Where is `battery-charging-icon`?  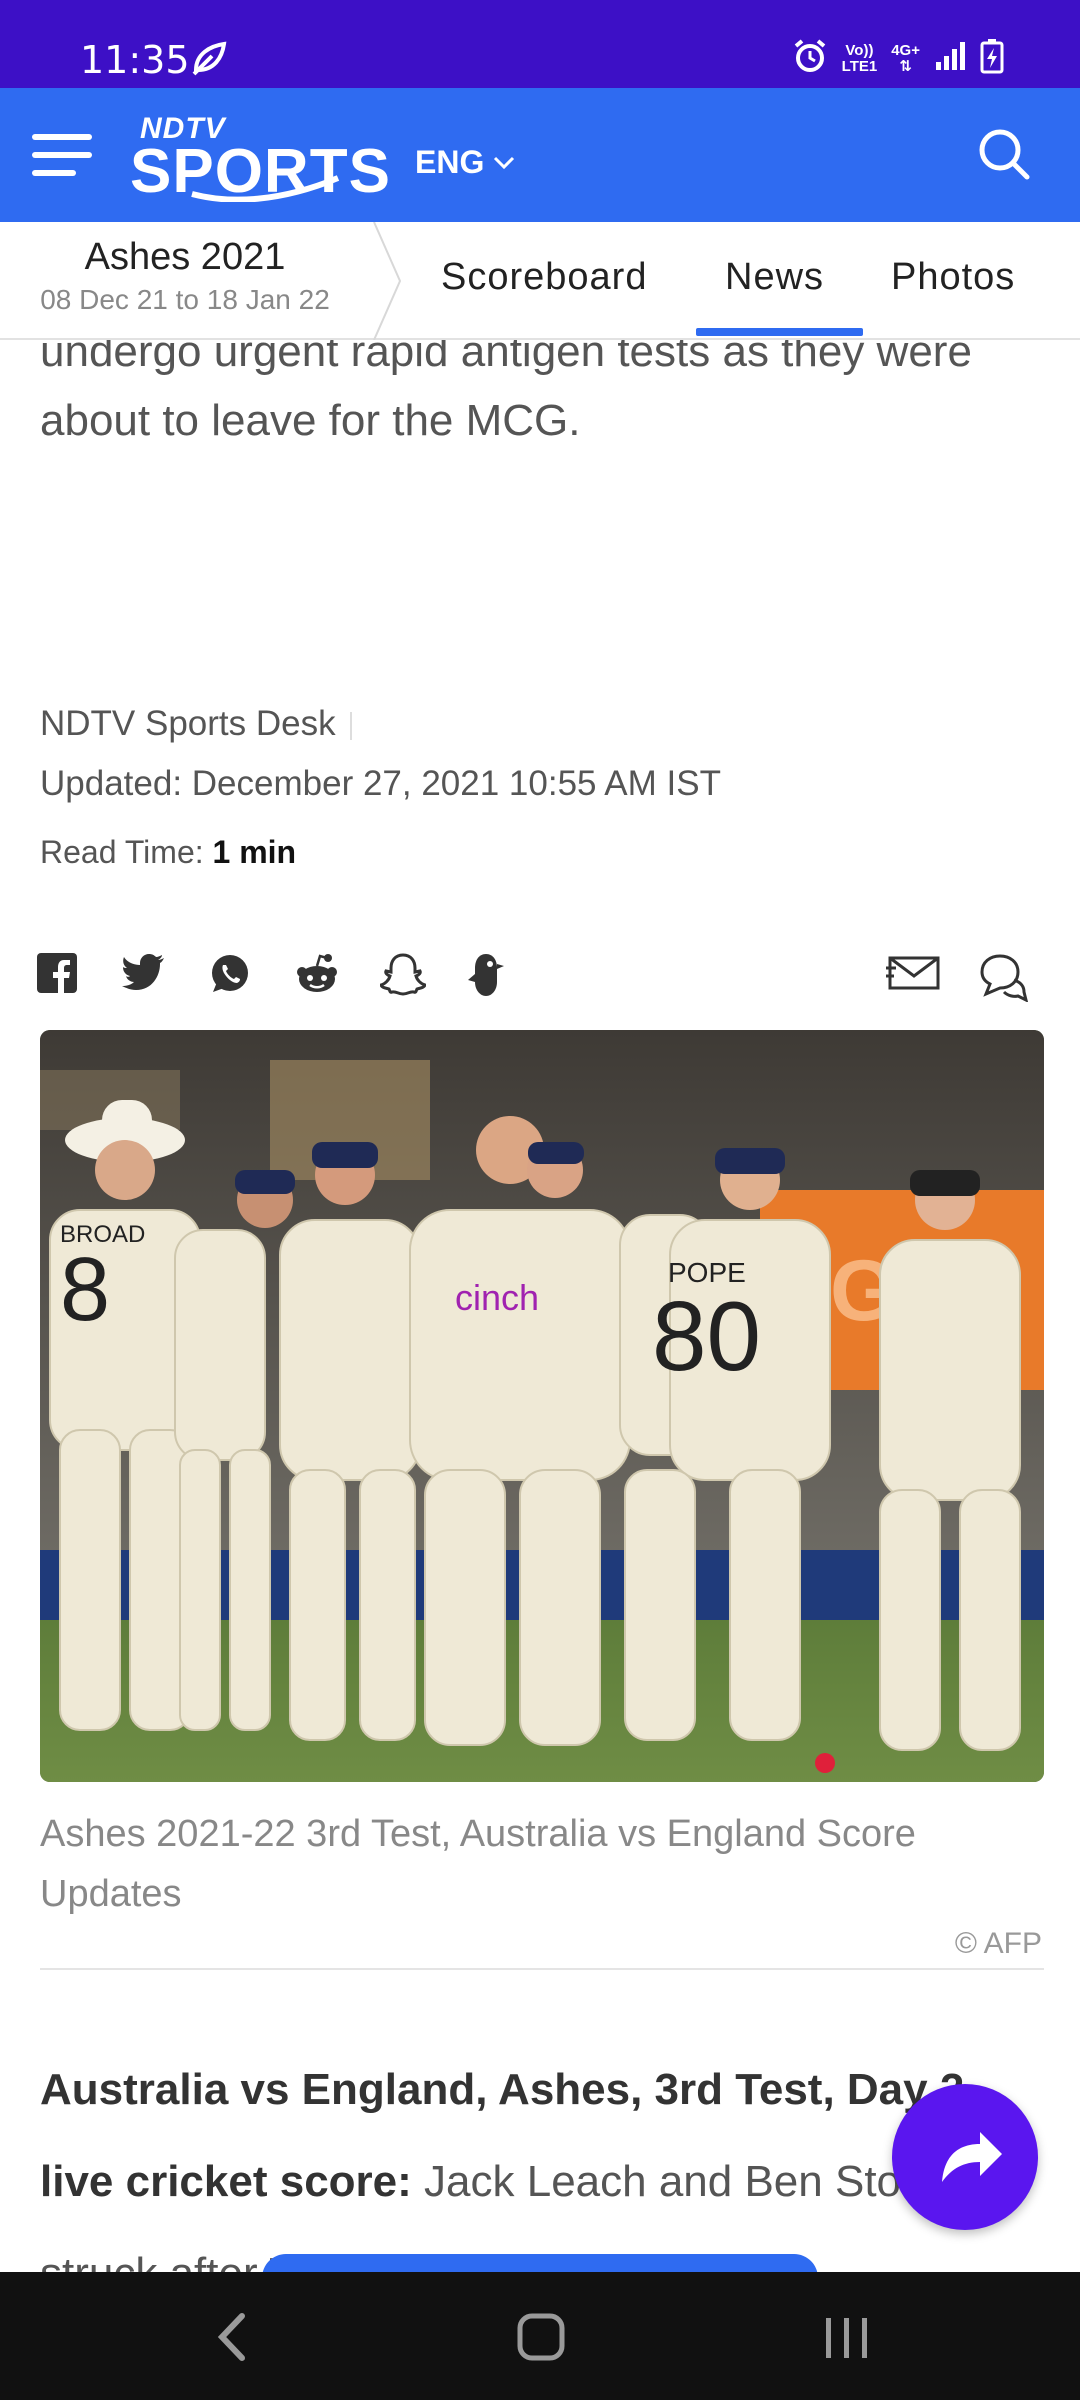
battery-charging-icon is located at coordinates (992, 58).